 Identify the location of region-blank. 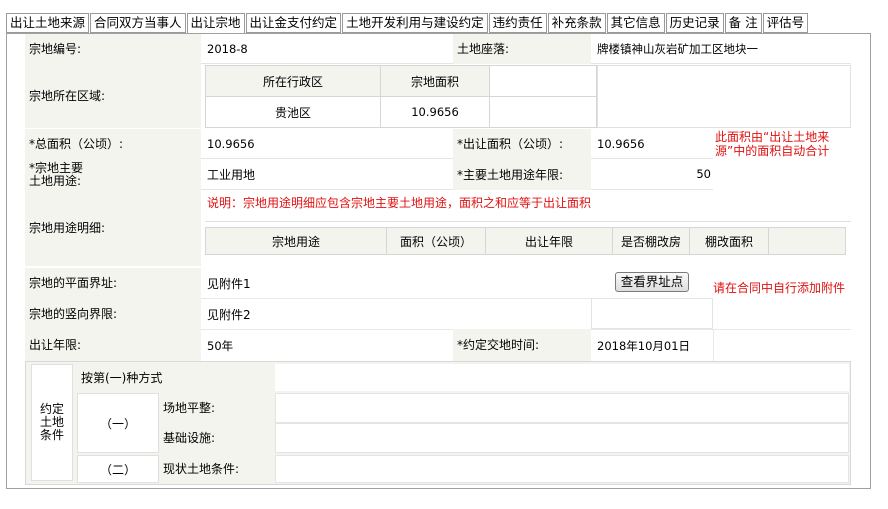
(724, 96).